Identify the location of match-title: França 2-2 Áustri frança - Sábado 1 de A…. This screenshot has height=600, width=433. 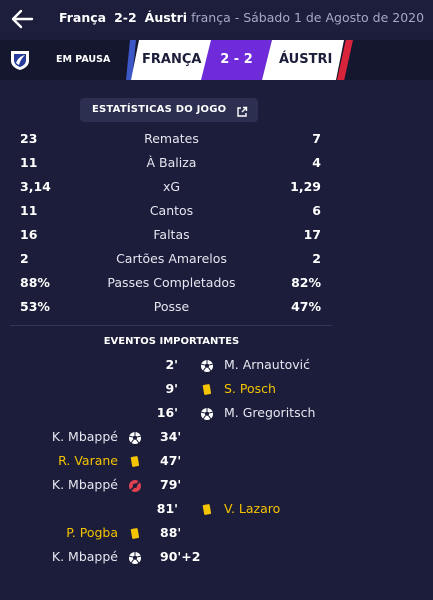
(241, 17).